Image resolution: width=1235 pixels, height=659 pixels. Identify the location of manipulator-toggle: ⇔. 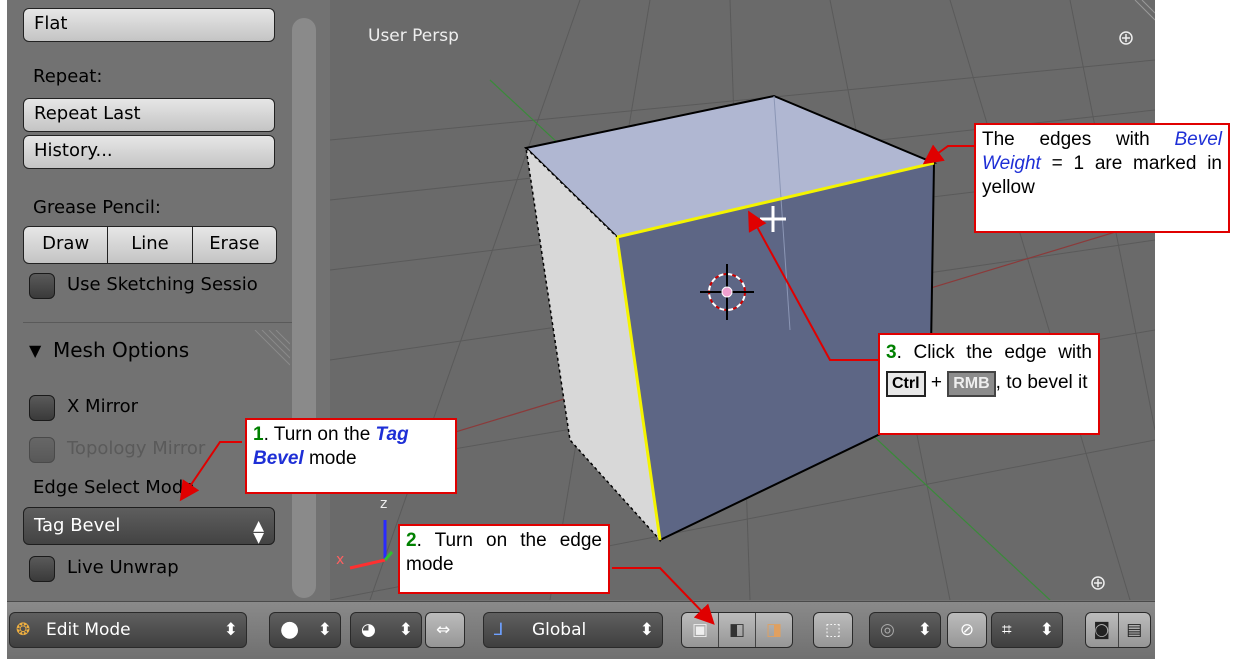
(445, 630).